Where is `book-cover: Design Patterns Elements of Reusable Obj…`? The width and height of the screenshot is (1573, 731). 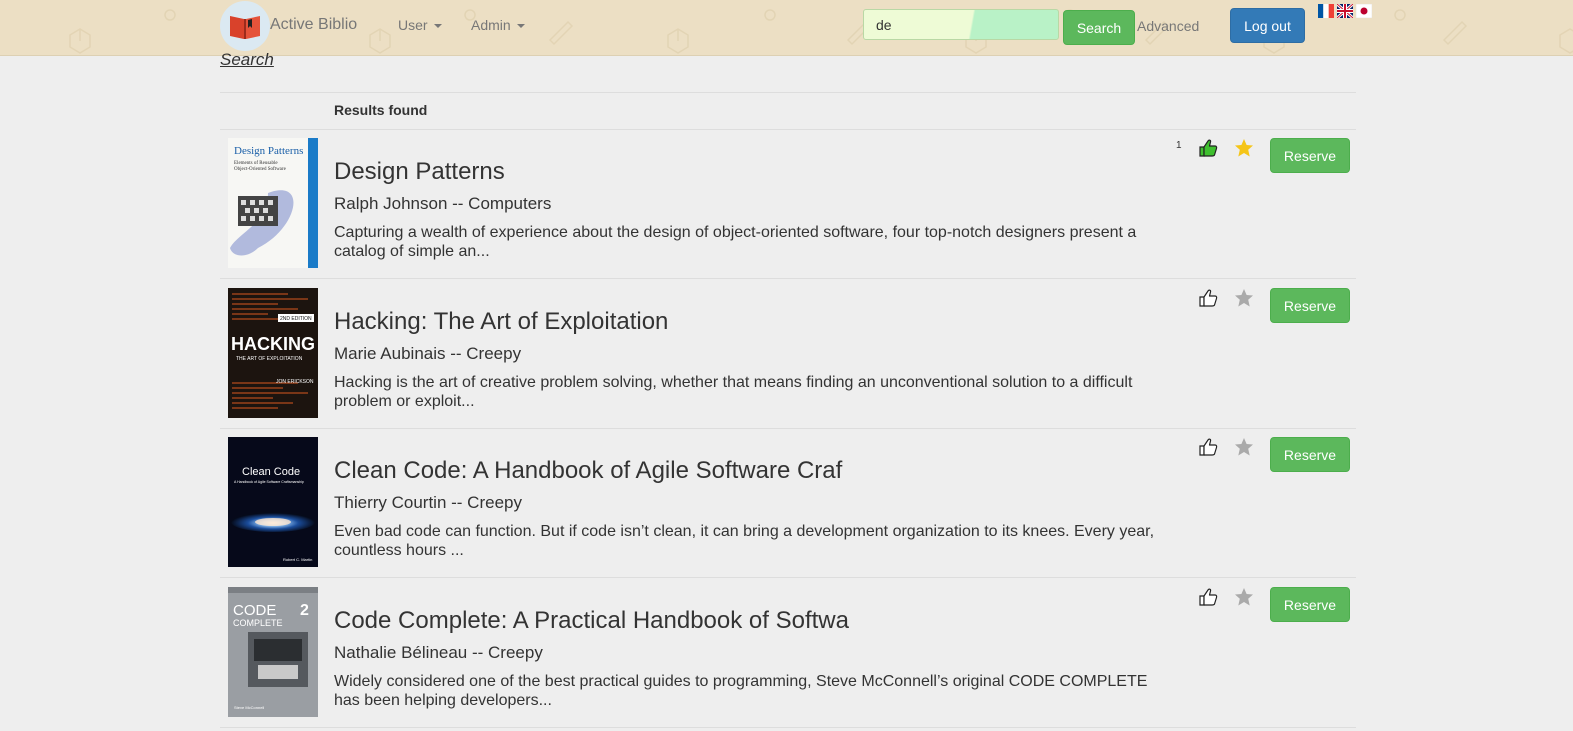 book-cover: Design Patterns Elements of Reusable Obj… is located at coordinates (273, 203).